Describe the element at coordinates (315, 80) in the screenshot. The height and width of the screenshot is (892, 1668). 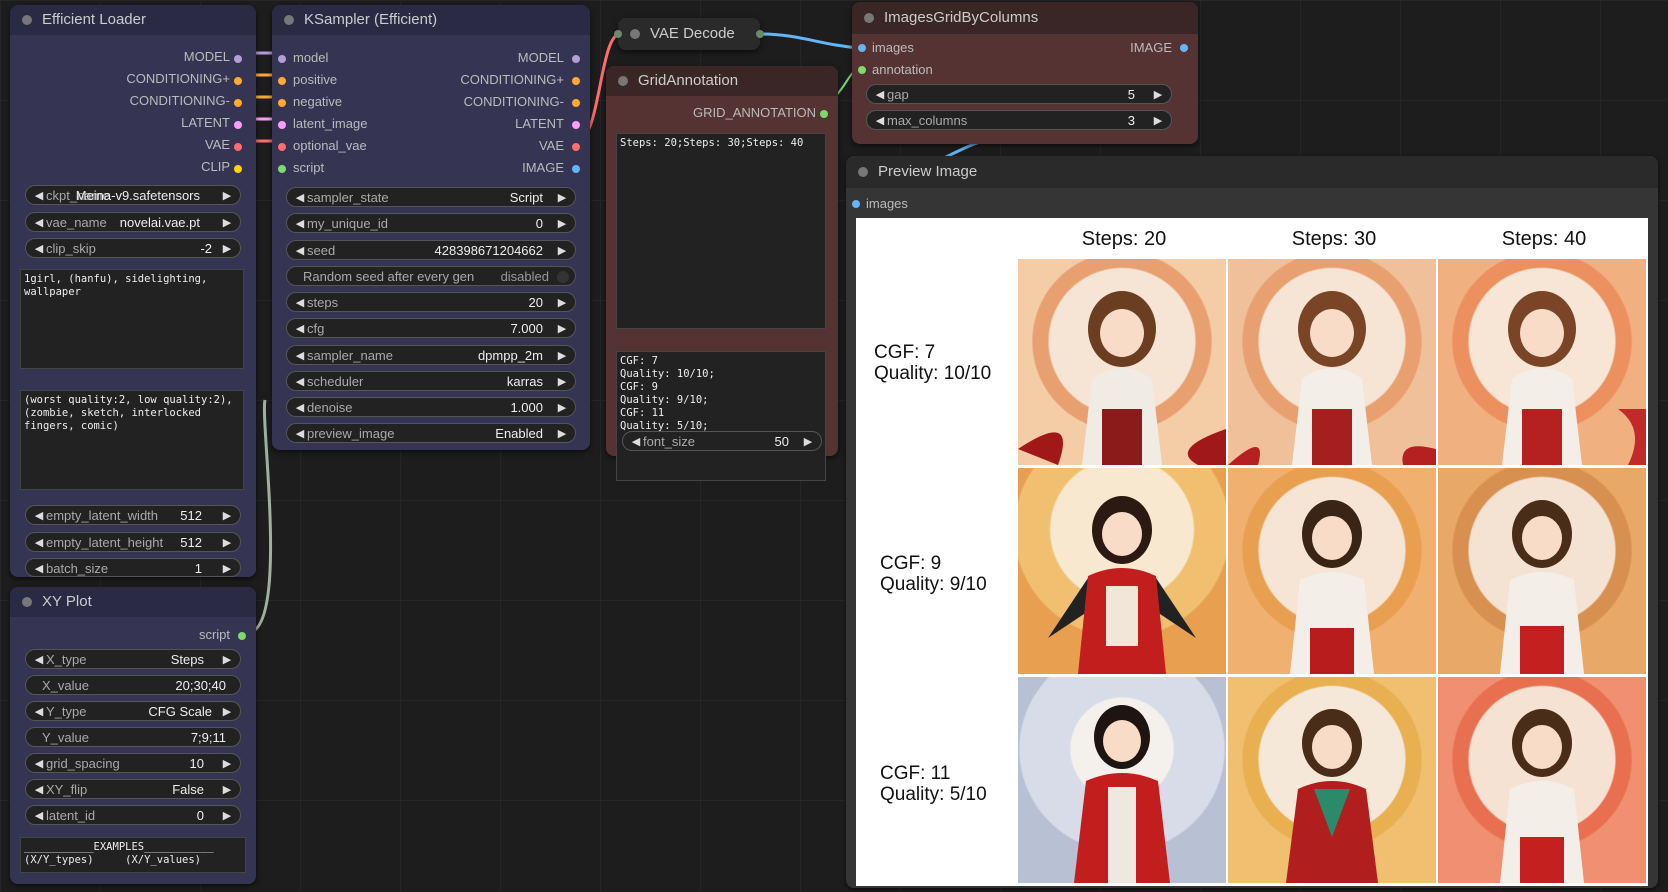
I see `input-positive: positive` at that location.